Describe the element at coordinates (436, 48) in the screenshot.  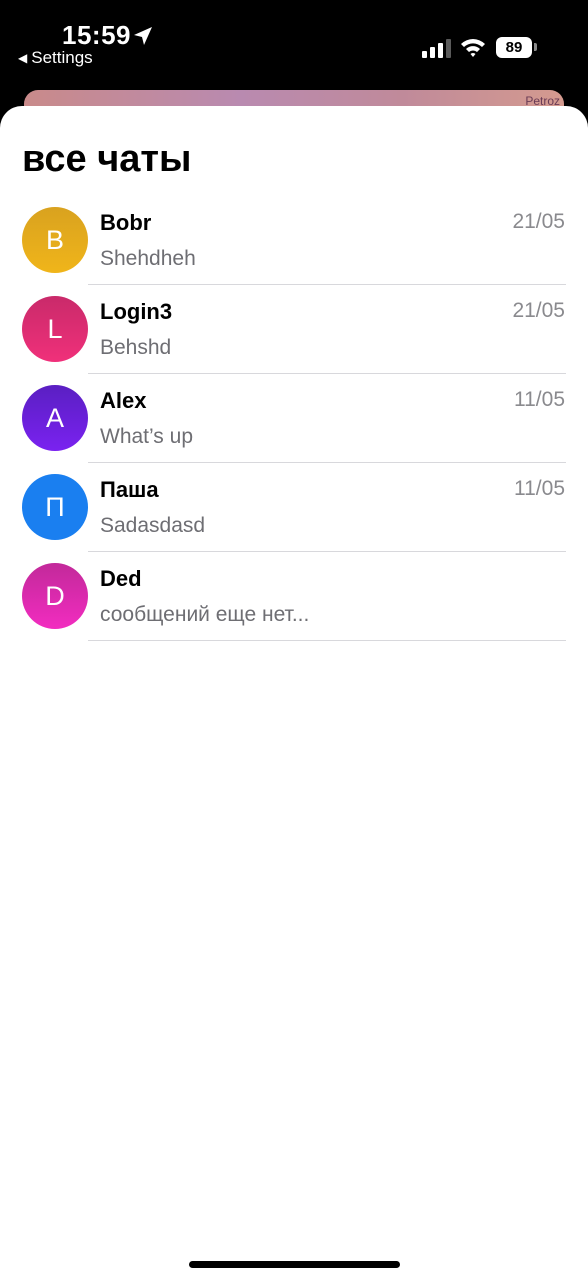
I see `signal-icon` at that location.